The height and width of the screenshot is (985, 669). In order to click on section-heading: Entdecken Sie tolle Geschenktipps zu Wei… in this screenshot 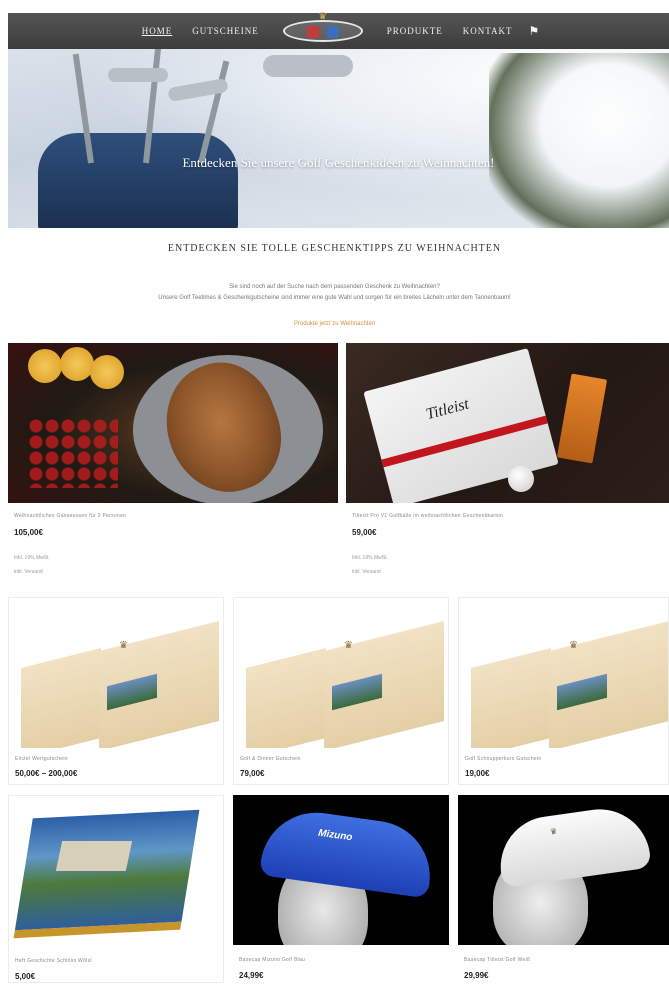, I will do `click(334, 248)`.